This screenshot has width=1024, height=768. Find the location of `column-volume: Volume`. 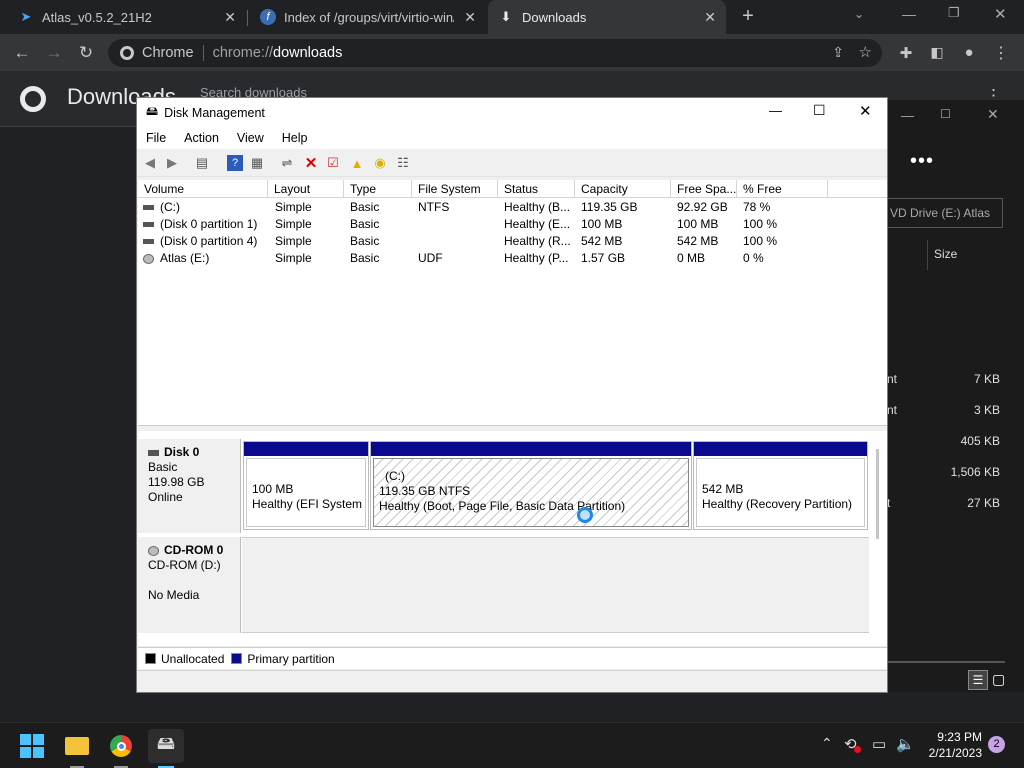

column-volume: Volume is located at coordinates (203, 189).